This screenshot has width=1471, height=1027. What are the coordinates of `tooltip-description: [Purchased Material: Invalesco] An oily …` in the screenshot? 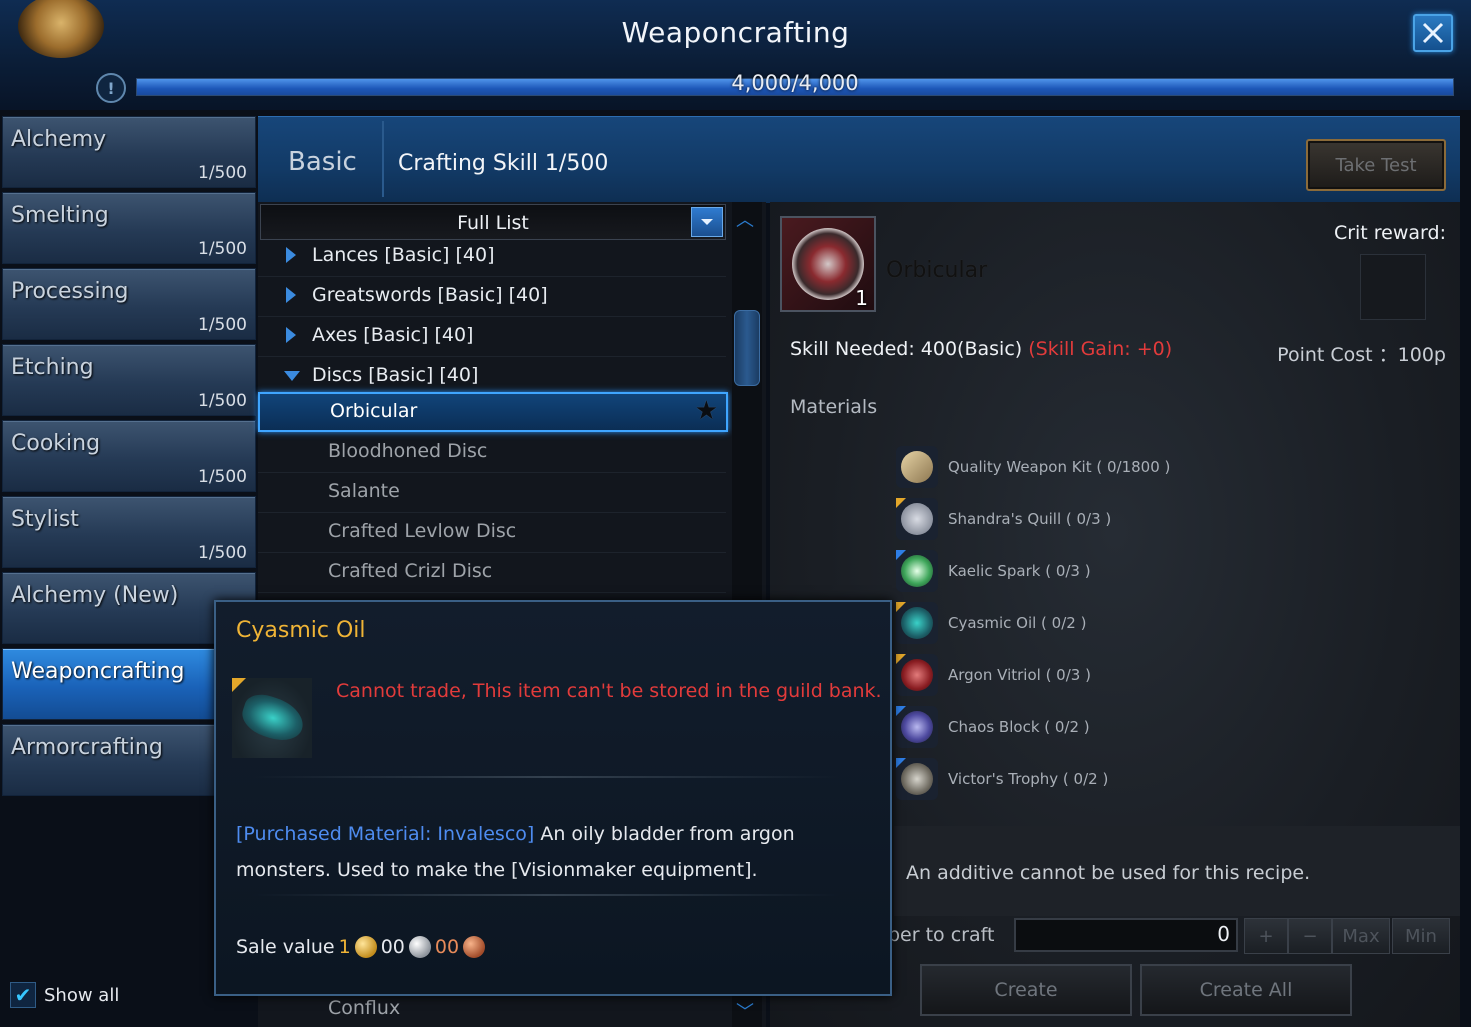 It's located at (556, 852).